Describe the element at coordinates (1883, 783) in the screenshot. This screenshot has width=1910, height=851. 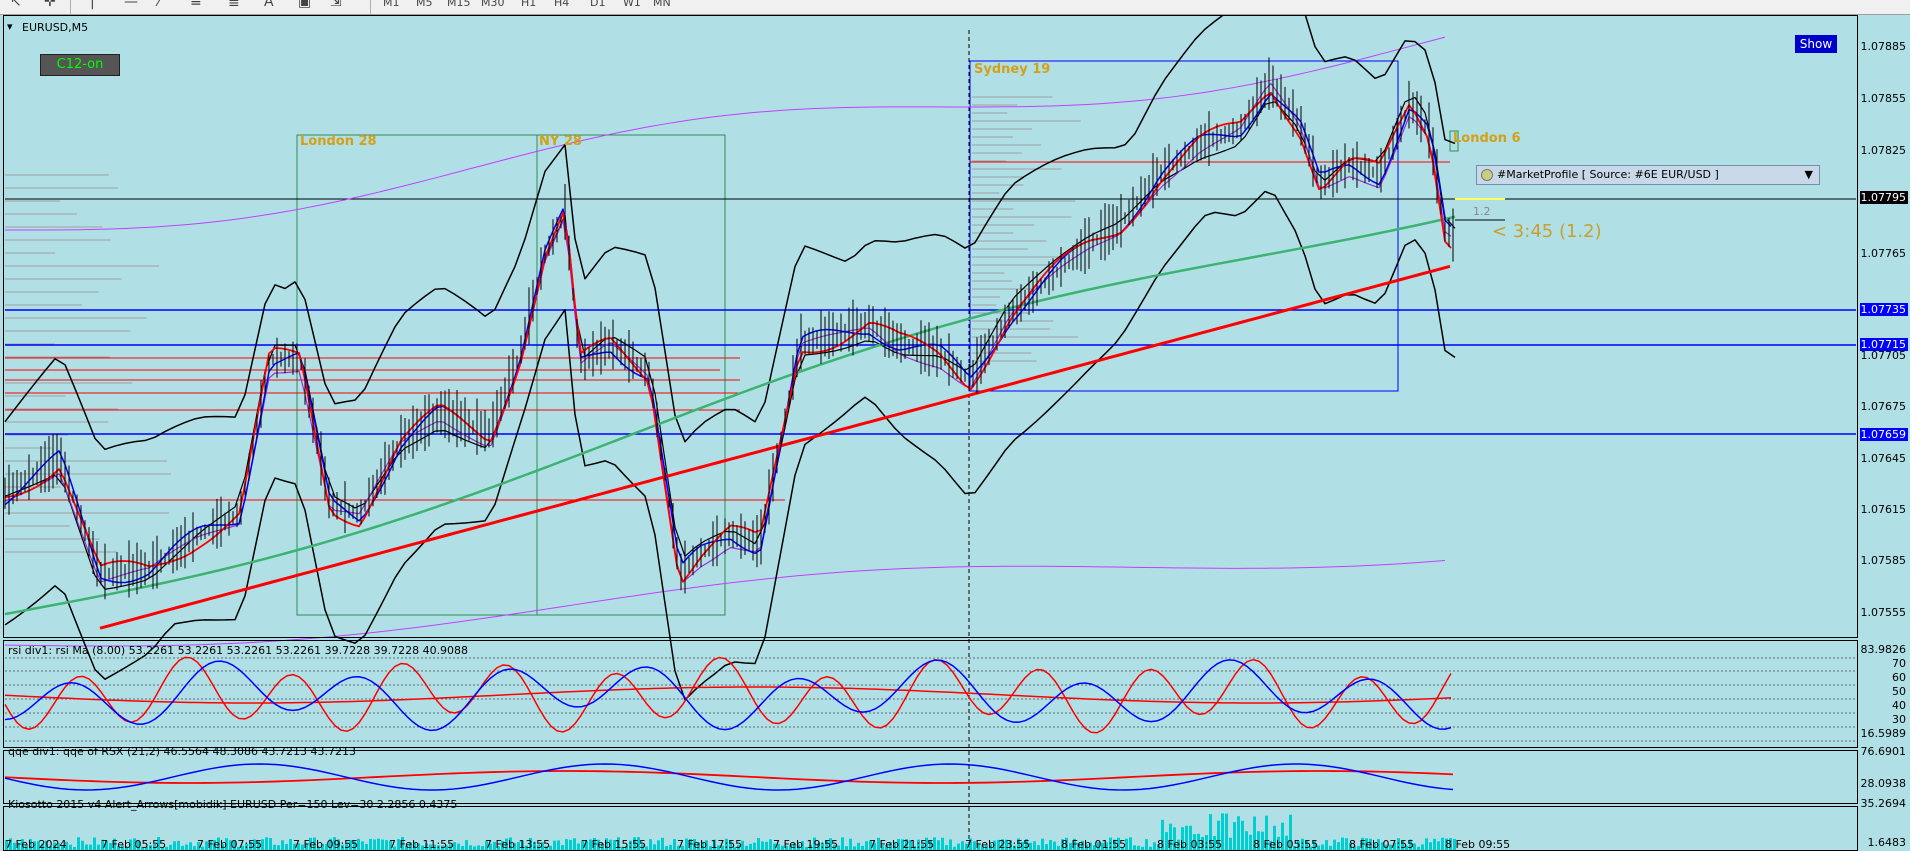
I see `qqe-axis-label: 28.0938` at that location.